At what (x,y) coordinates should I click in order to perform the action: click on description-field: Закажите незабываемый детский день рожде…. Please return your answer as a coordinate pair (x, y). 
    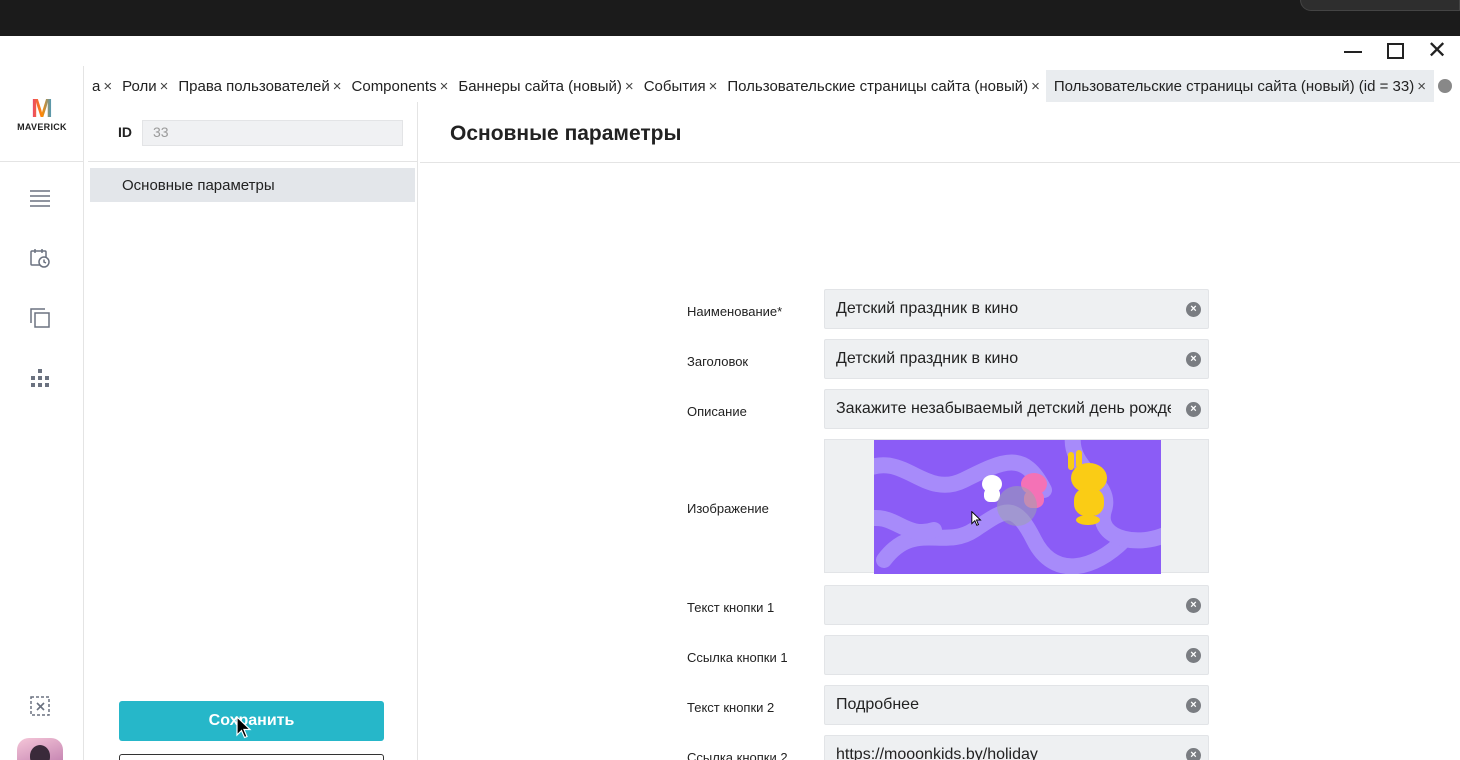
    Looking at the image, I should click on (1016, 409).